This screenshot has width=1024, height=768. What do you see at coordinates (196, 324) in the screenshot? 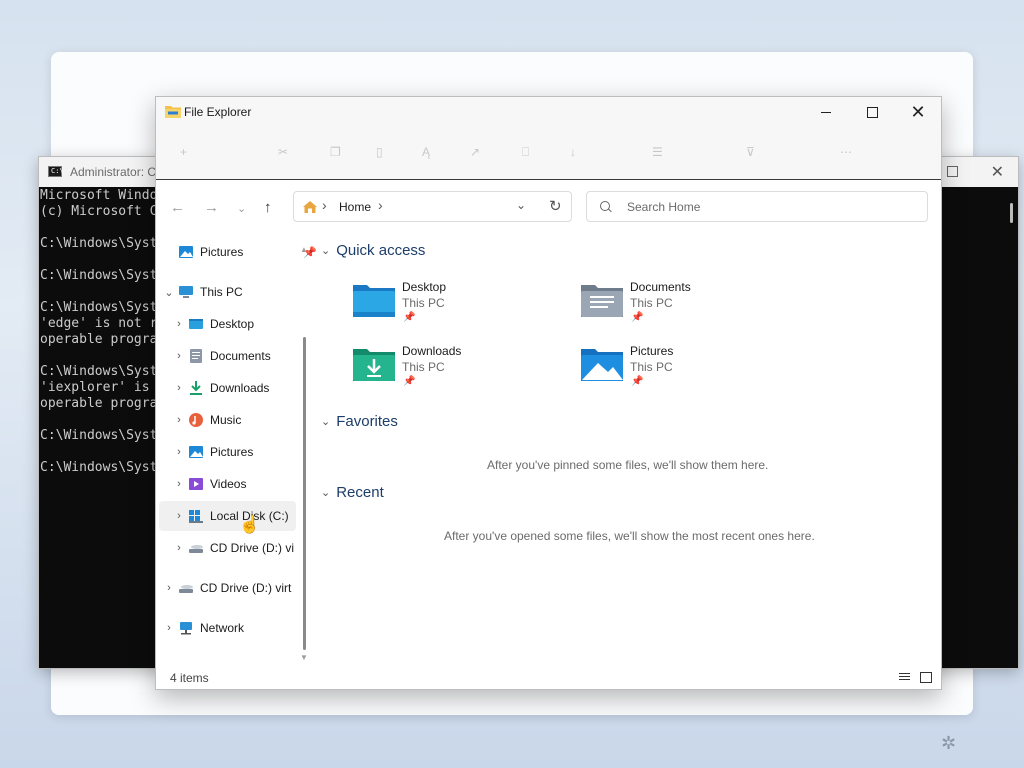
I see `desktop-icon` at bounding box center [196, 324].